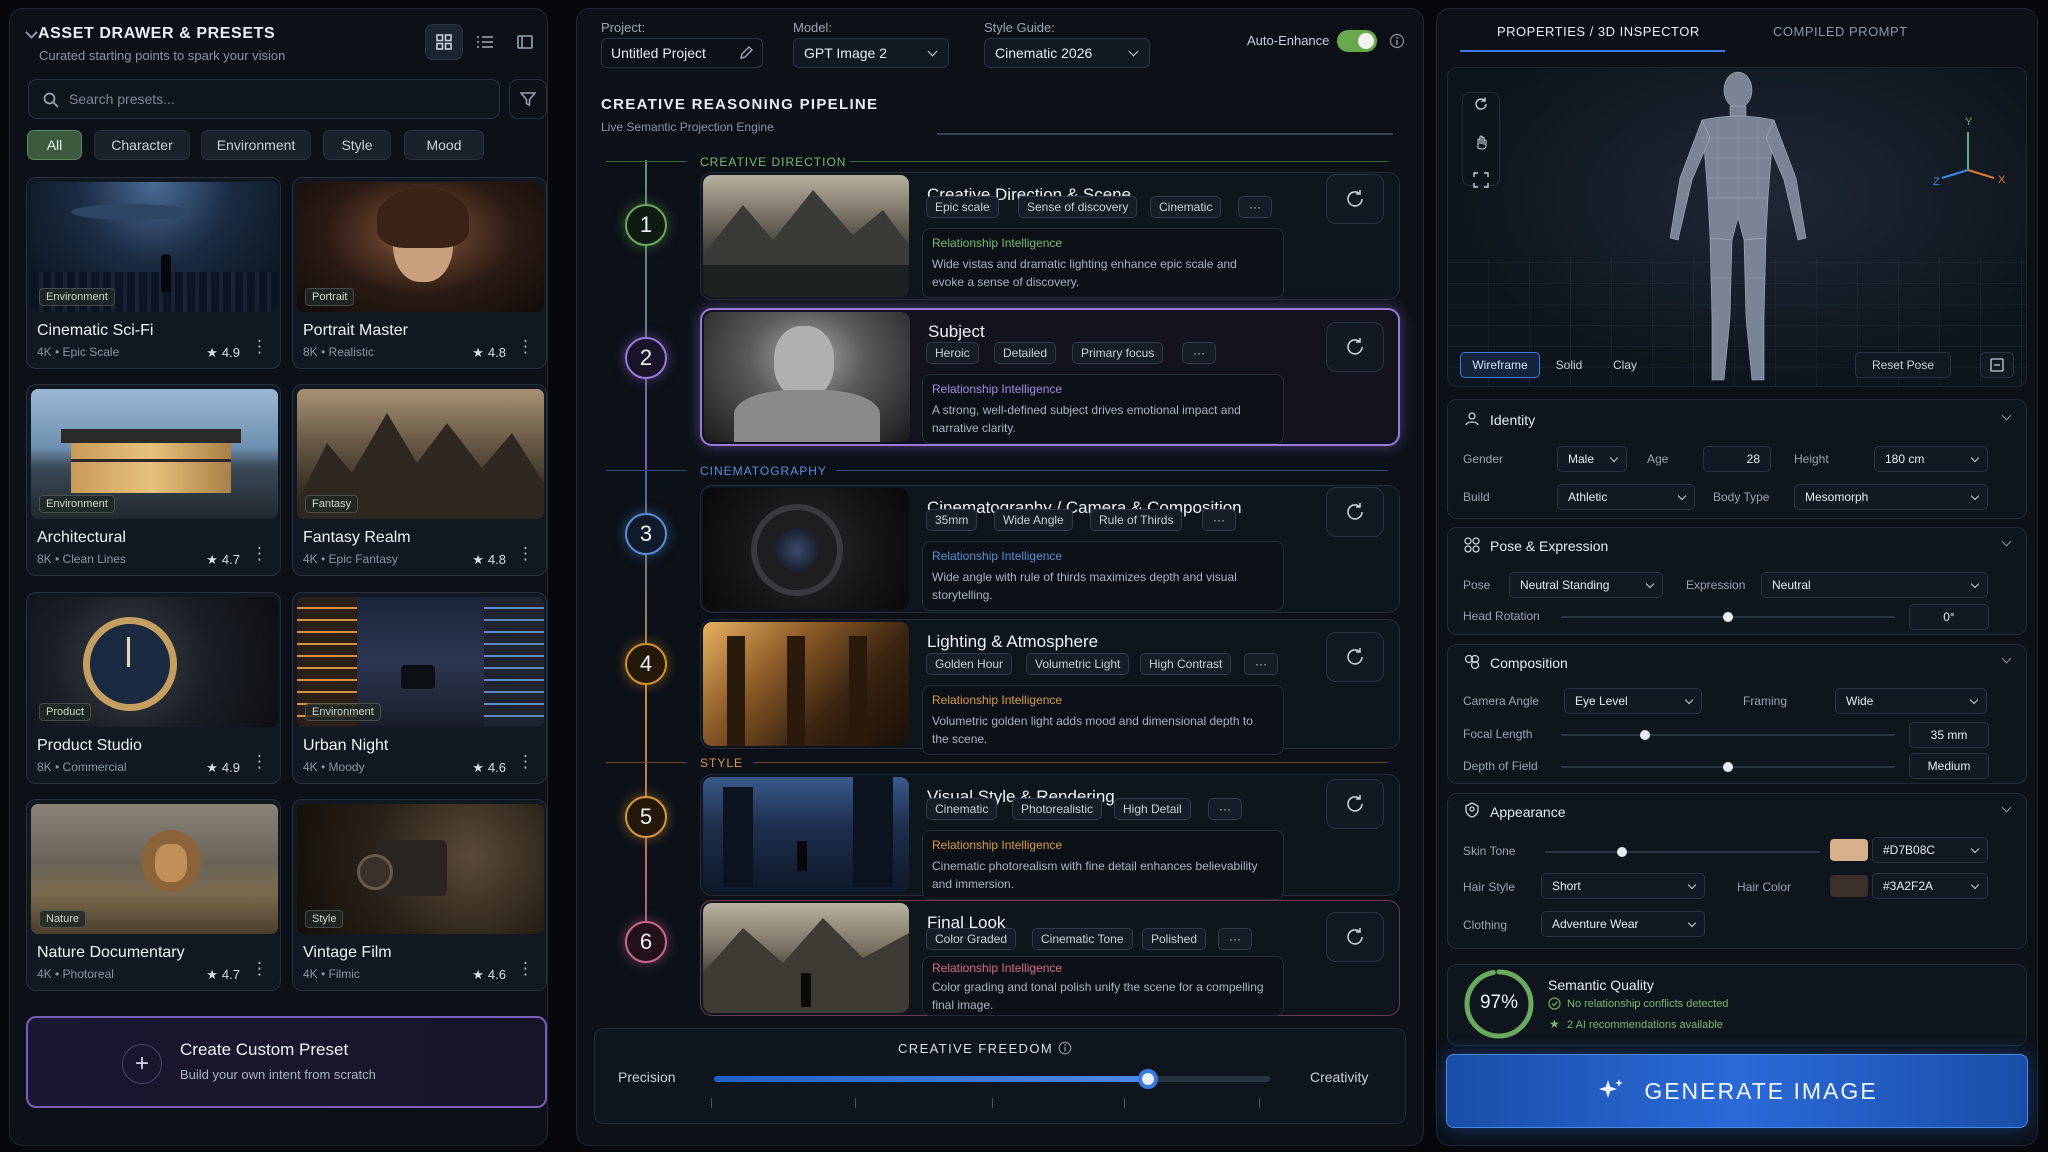 This screenshot has width=2048, height=1152. I want to click on view-mode-wireframe: Wireframe, so click(1500, 365).